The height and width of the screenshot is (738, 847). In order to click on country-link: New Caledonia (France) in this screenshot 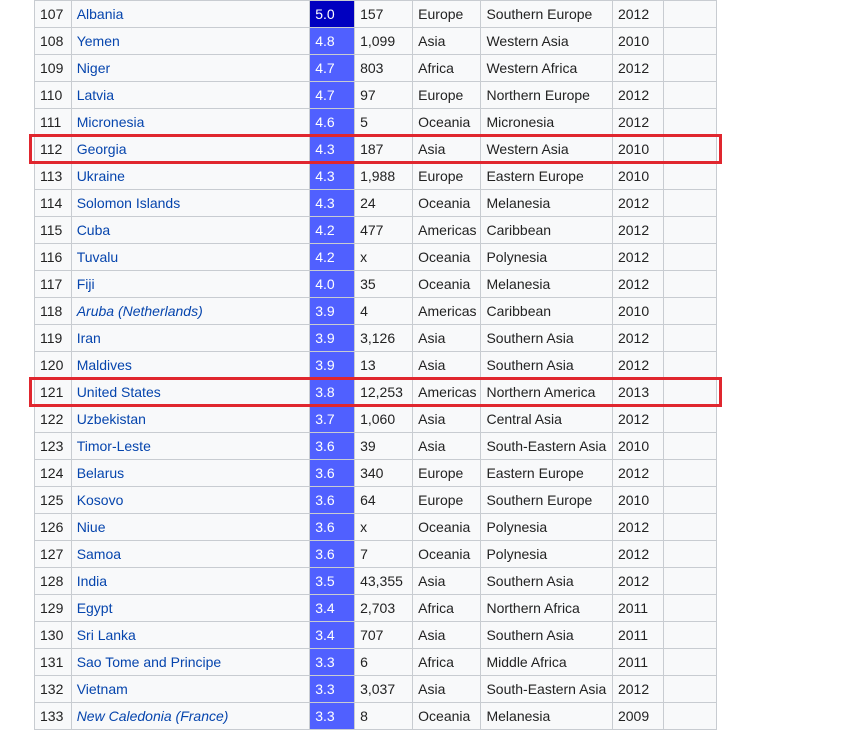, I will do `click(190, 716)`.